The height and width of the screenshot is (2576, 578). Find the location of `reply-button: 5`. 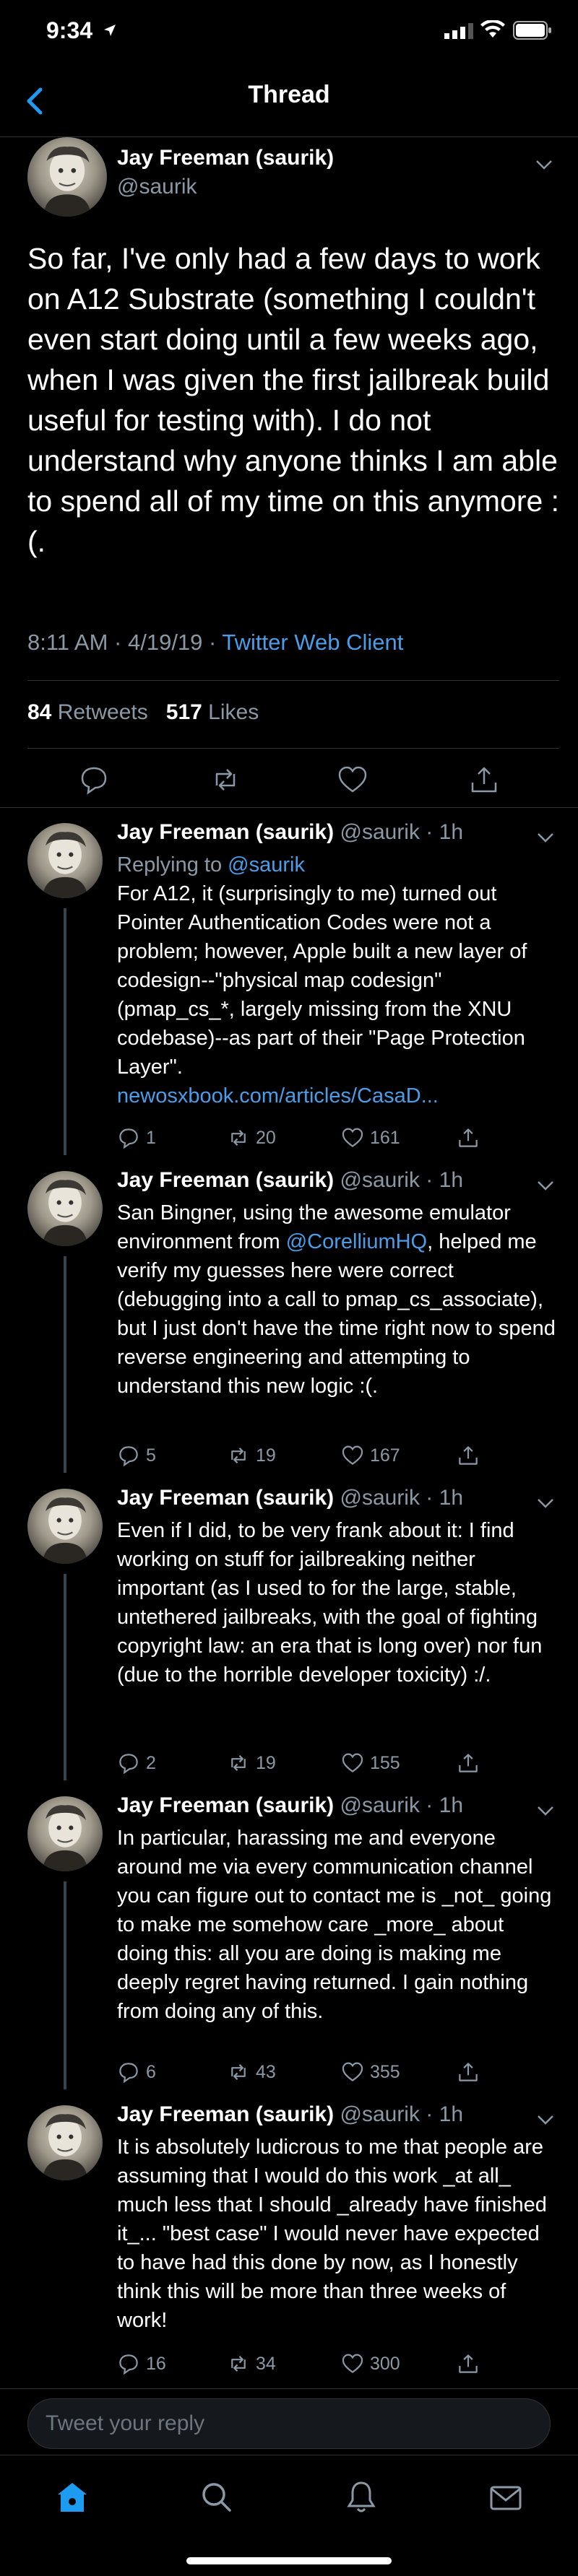

reply-button: 5 is located at coordinates (136, 1455).